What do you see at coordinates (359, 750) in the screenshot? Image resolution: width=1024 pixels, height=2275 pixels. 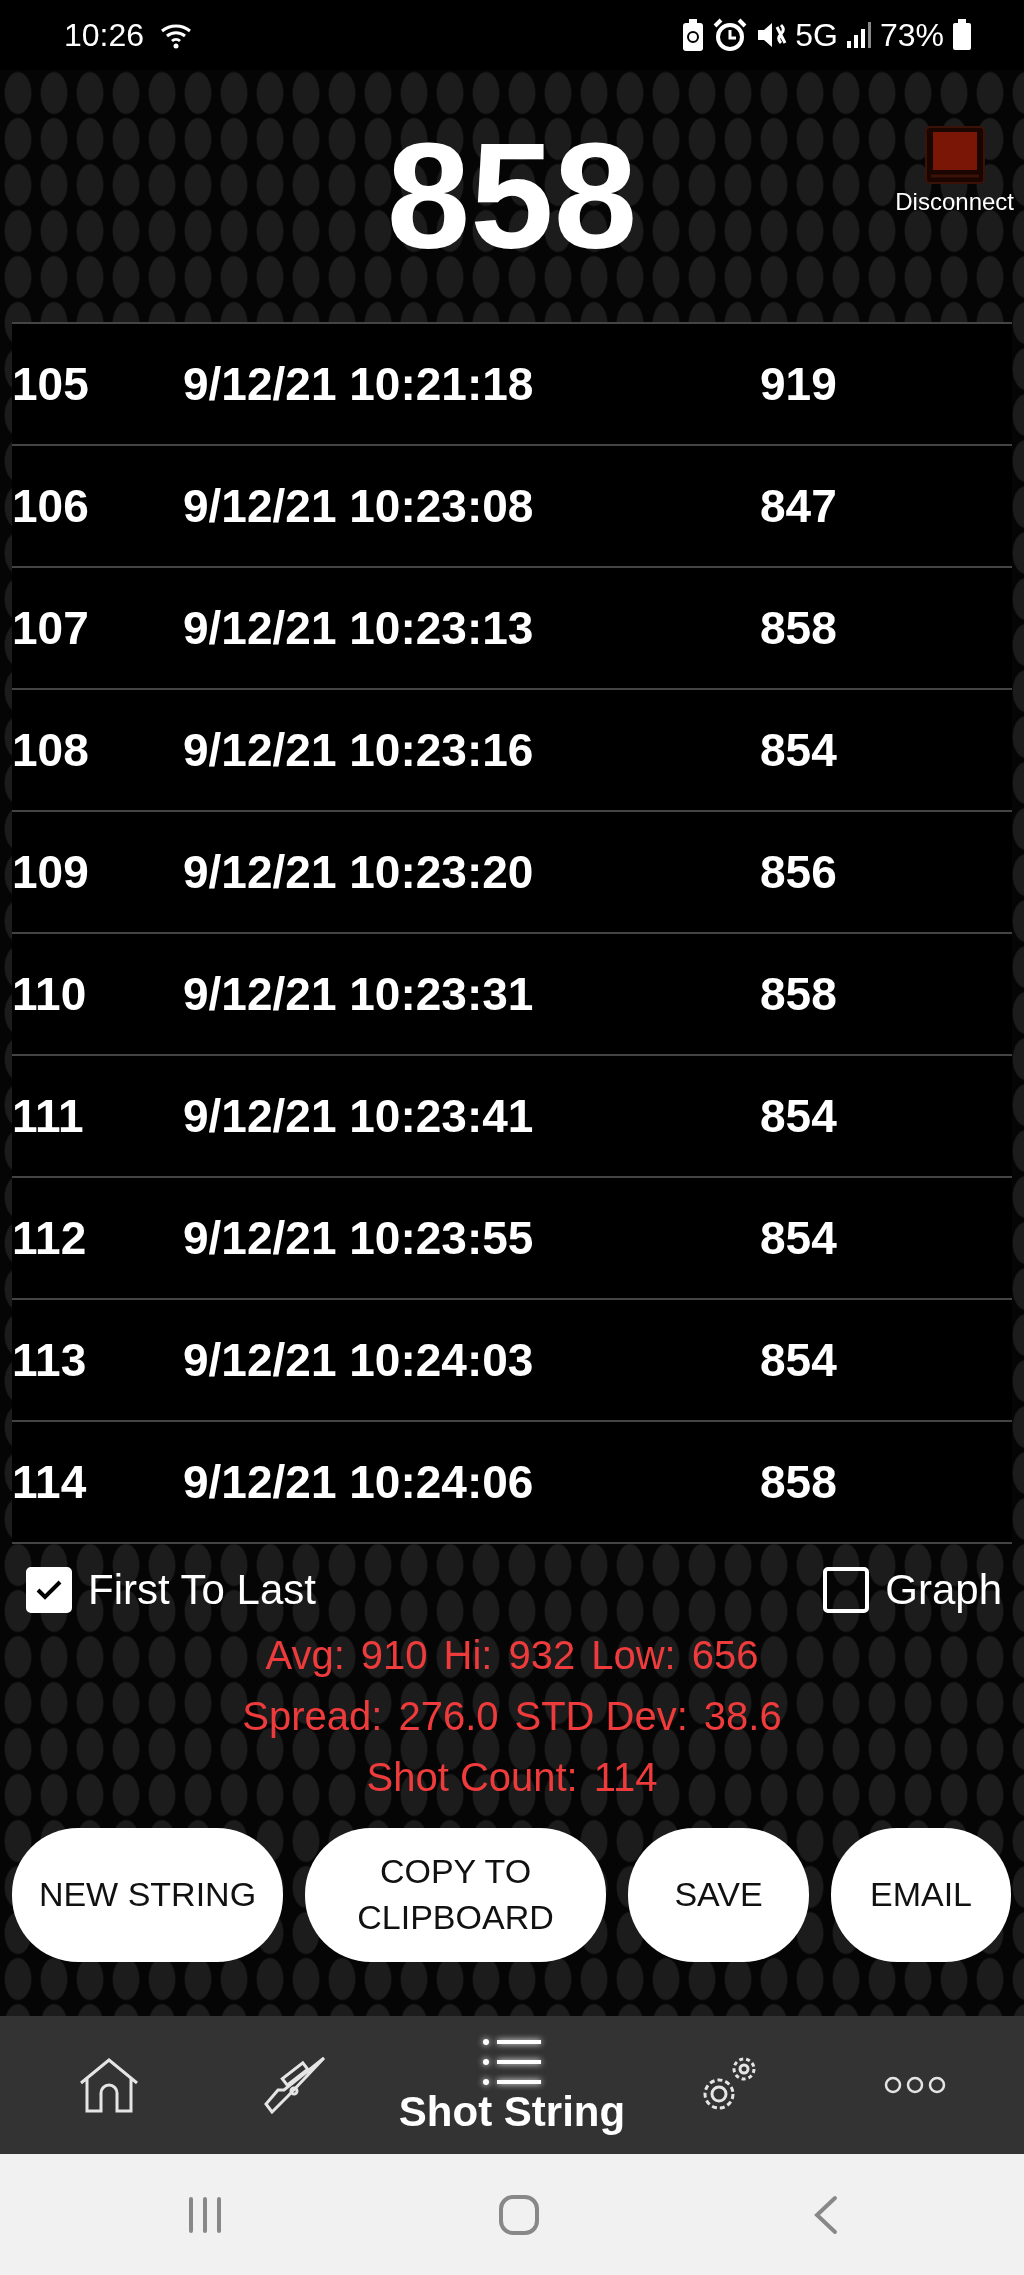 I see `shot-time: 9/12/21 10:23:16` at bounding box center [359, 750].